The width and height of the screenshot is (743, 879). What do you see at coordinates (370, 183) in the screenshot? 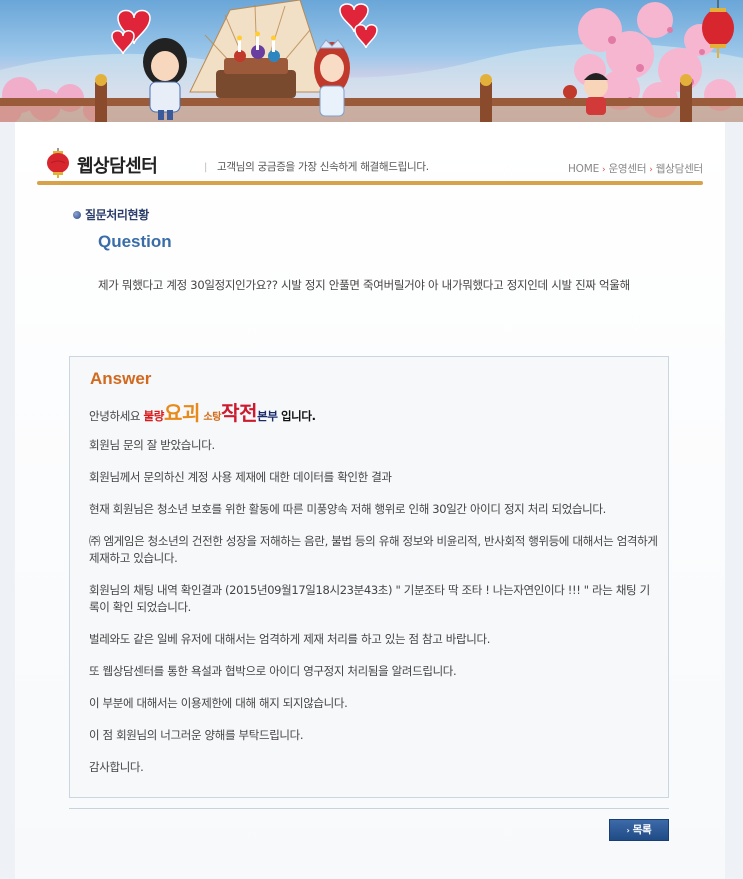
I see `title-underline` at bounding box center [370, 183].